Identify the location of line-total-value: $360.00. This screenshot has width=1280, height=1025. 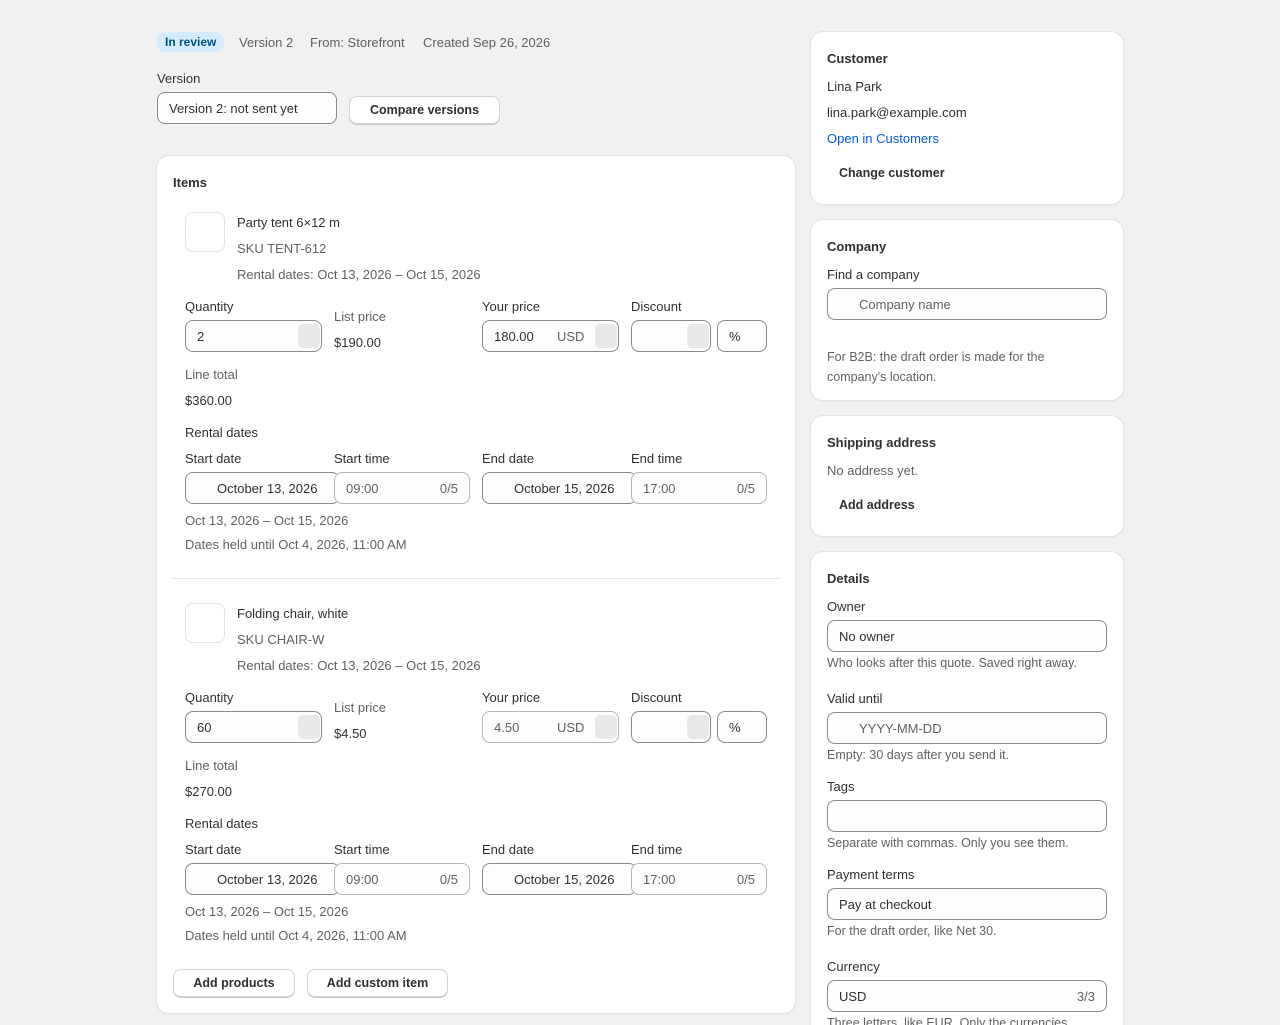
(208, 400).